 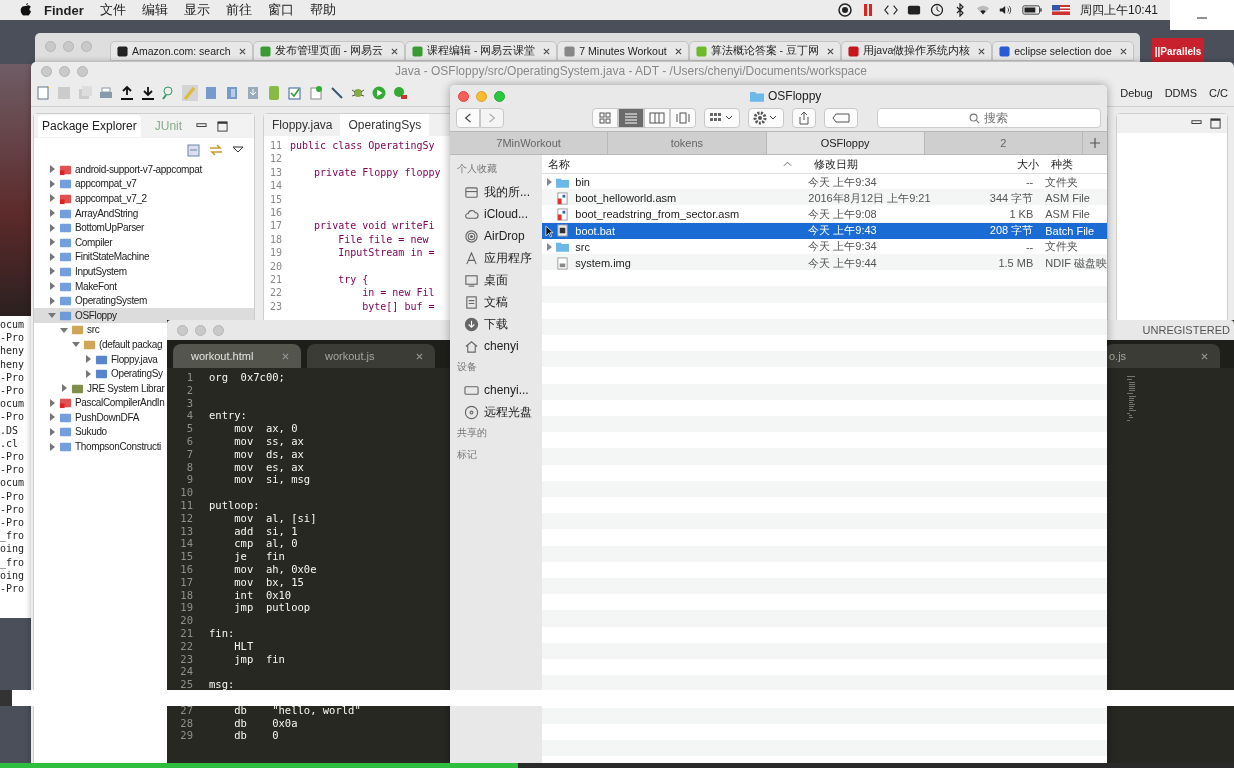 I want to click on column-header: 名称, so click(x=675, y=164).